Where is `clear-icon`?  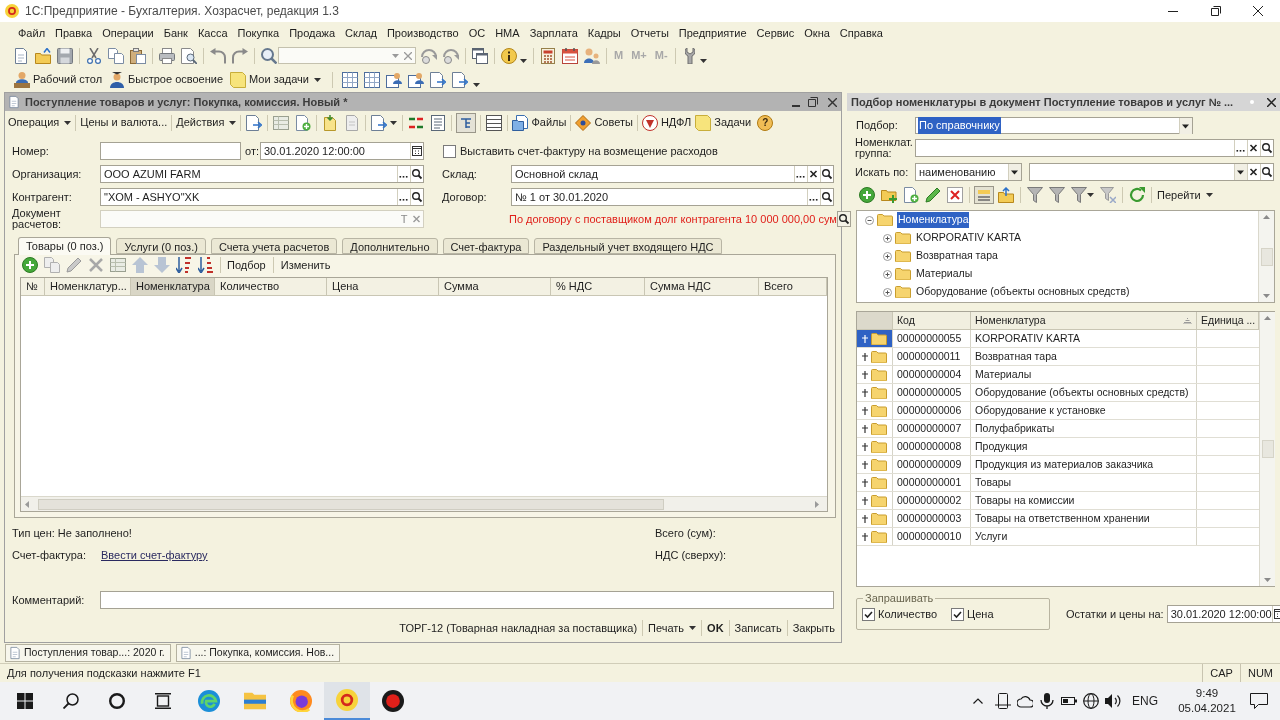 clear-icon is located at coordinates (813, 174).